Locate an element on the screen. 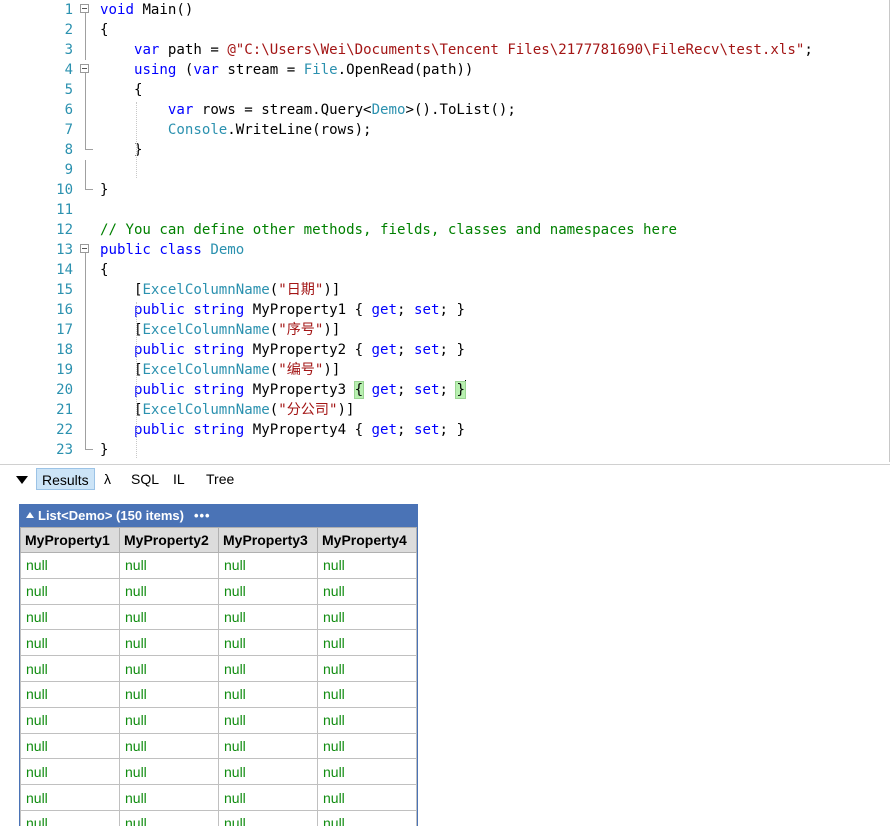 The height and width of the screenshot is (826, 890). code-line: 15 [ExcelColumnName("日期")] is located at coordinates (440, 290).